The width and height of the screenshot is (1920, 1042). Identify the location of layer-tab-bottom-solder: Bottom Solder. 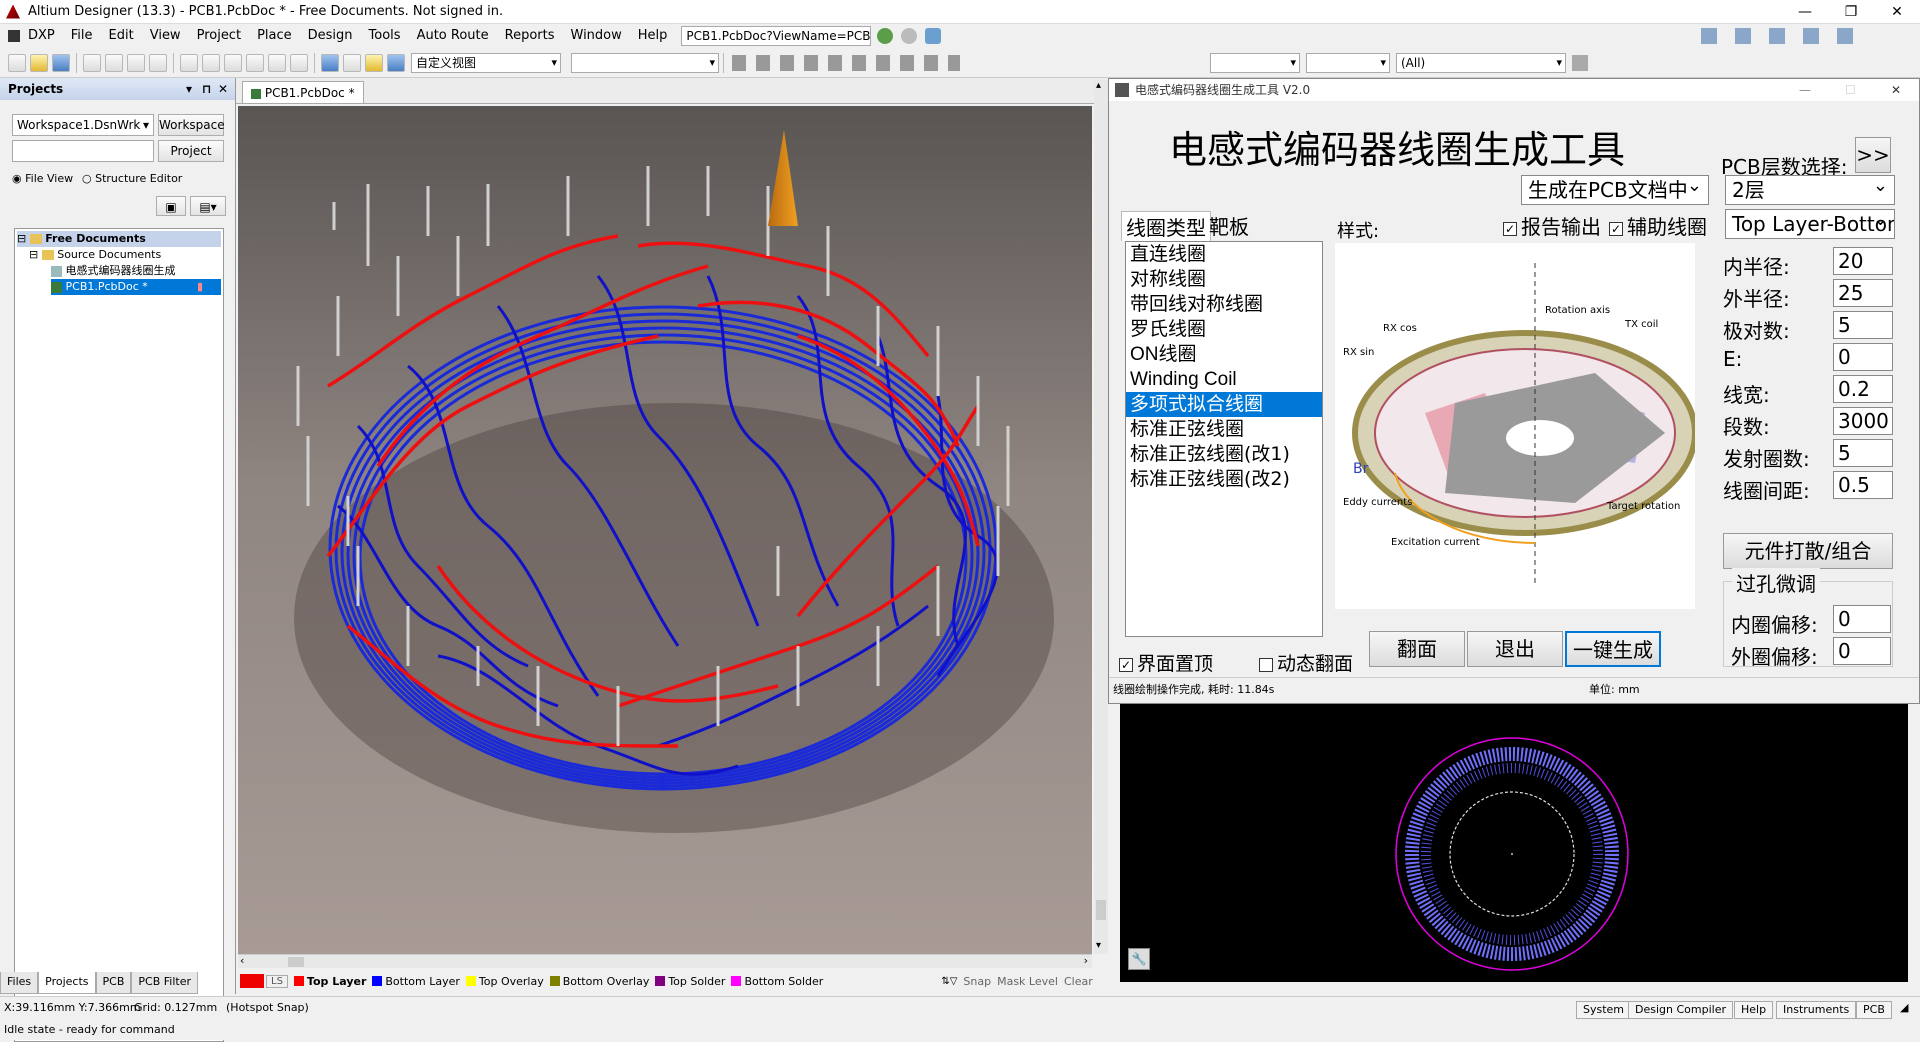
(777, 981).